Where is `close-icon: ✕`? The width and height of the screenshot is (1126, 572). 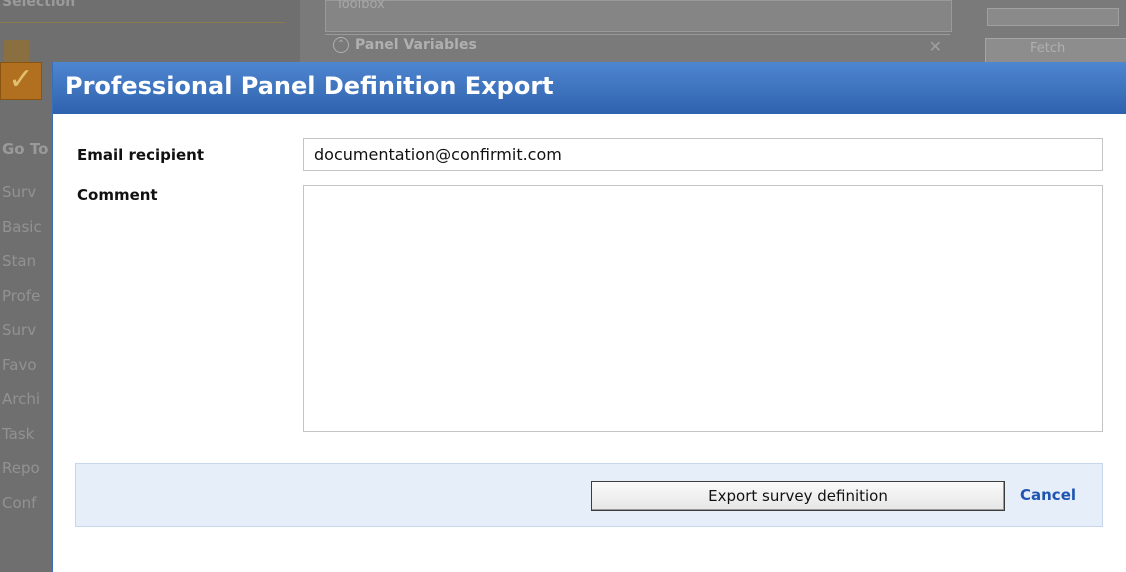 close-icon: ✕ is located at coordinates (935, 46).